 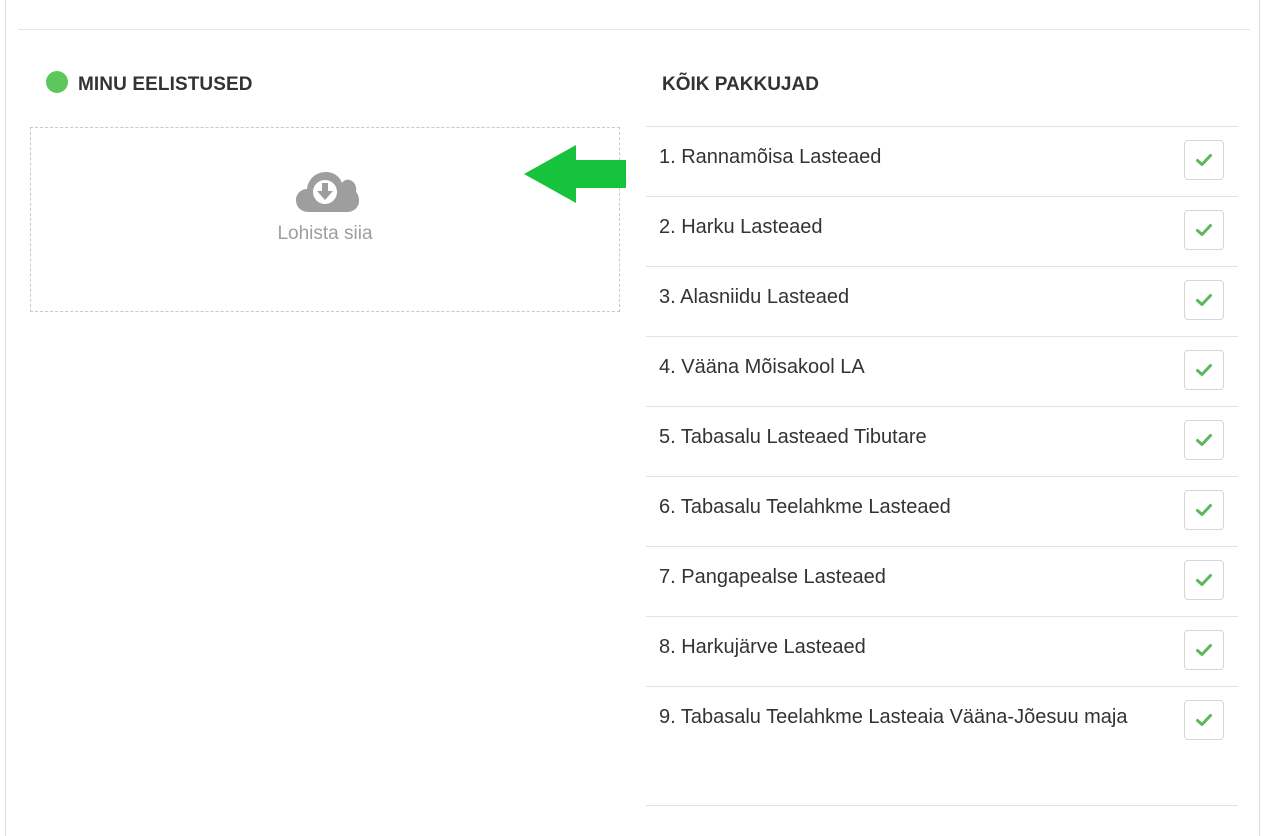 I want to click on preferences-heading: MINU EELISTUSED, so click(x=149, y=85).